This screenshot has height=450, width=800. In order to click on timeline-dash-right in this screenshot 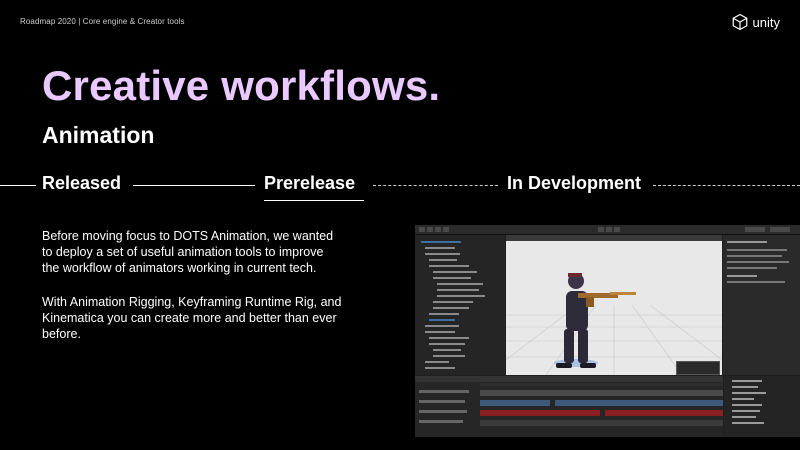, I will do `click(726, 185)`.